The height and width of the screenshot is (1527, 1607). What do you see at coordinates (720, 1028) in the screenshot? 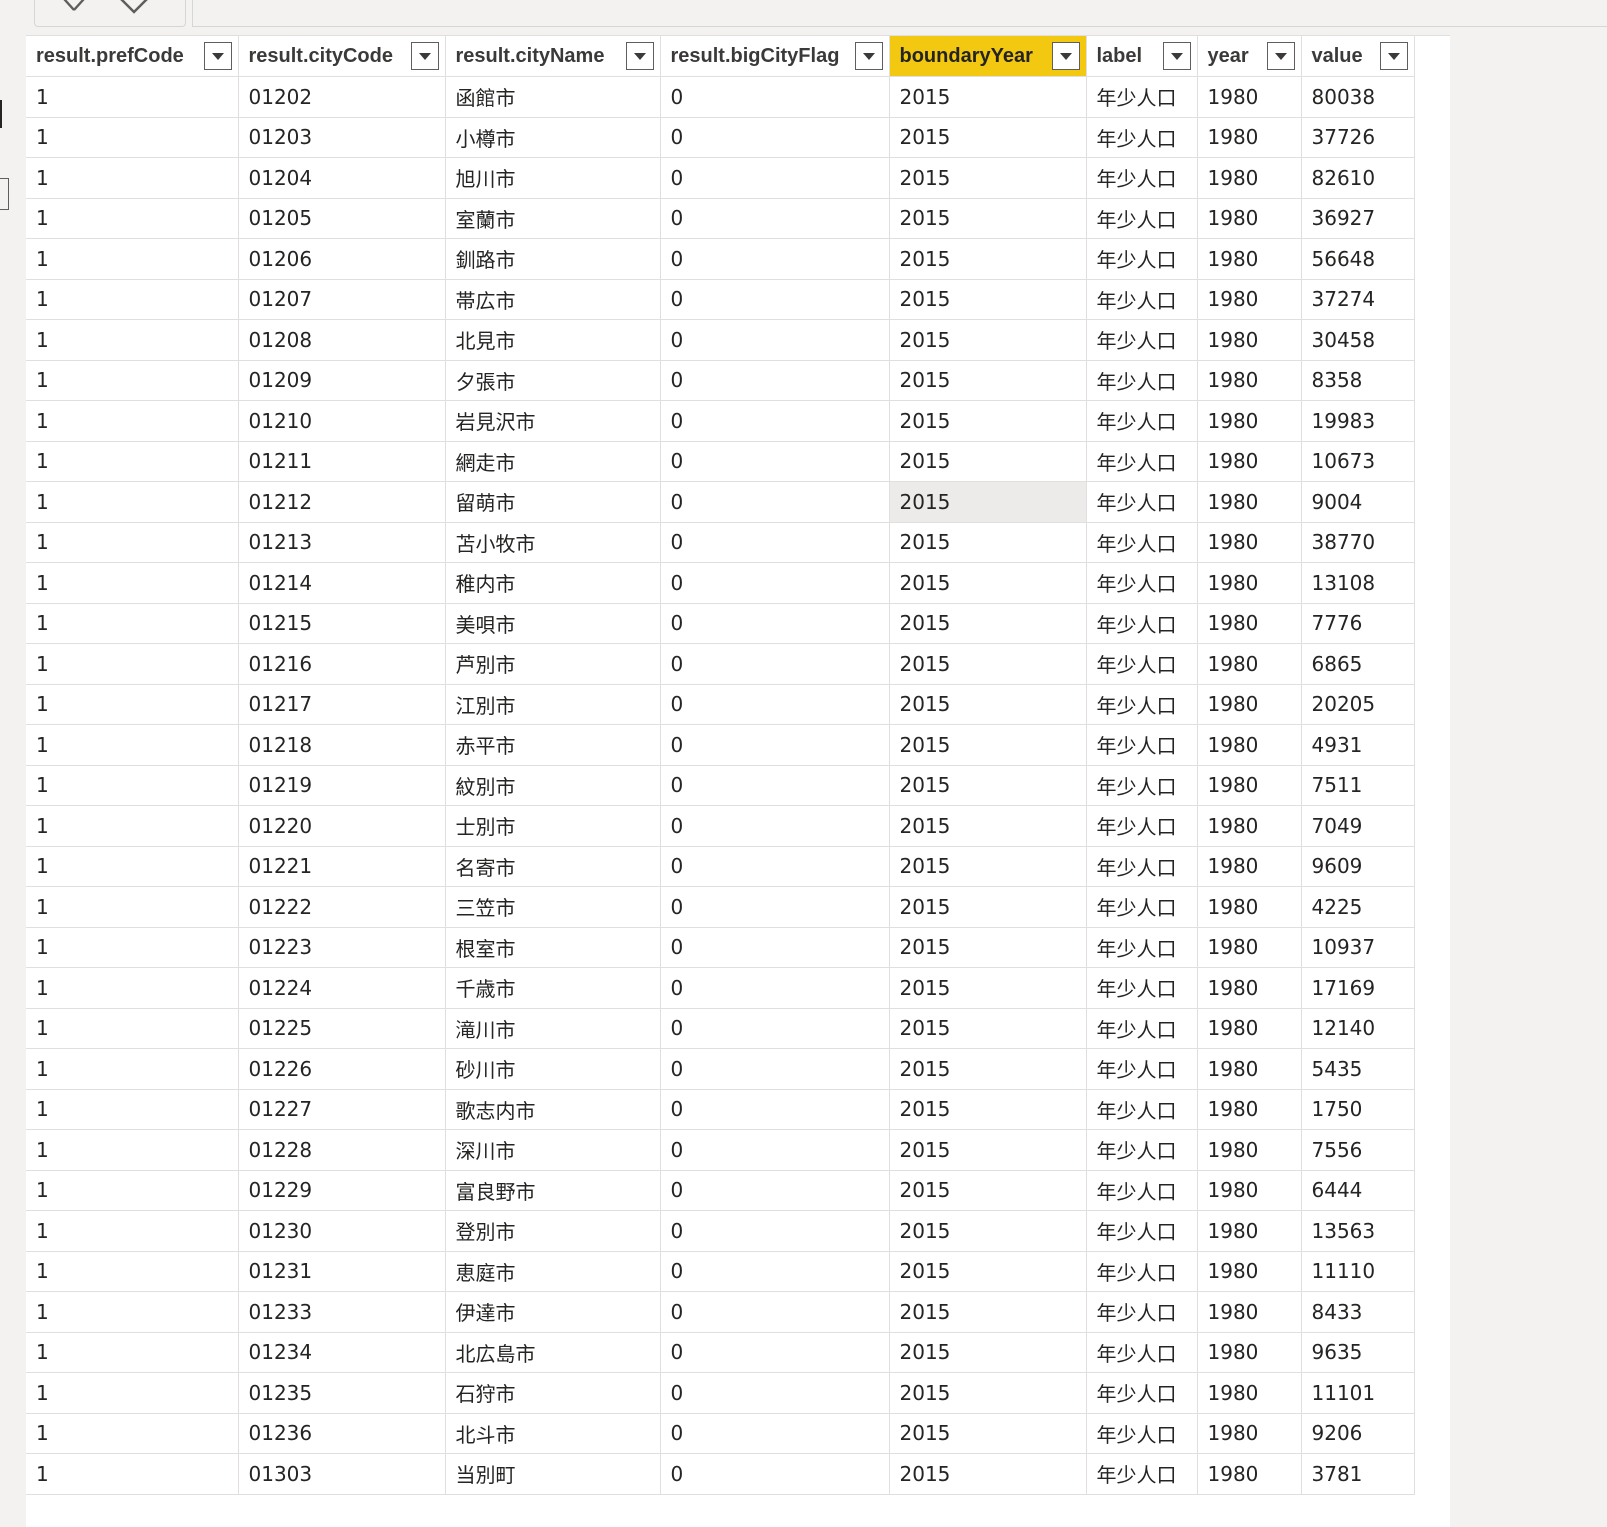
I see `table-row: 1 01225 滝川市 0 2015 年少人口 1980 12140` at bounding box center [720, 1028].